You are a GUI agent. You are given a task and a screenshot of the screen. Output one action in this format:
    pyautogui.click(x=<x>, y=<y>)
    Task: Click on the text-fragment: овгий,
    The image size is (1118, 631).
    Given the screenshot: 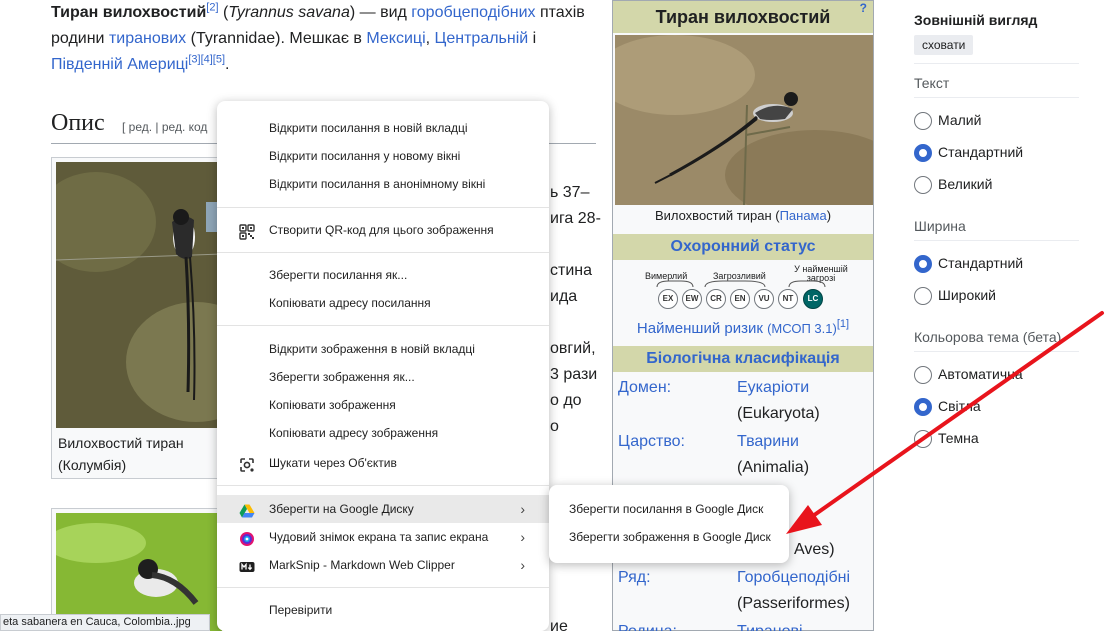 What is the action you would take?
    pyautogui.click(x=573, y=348)
    